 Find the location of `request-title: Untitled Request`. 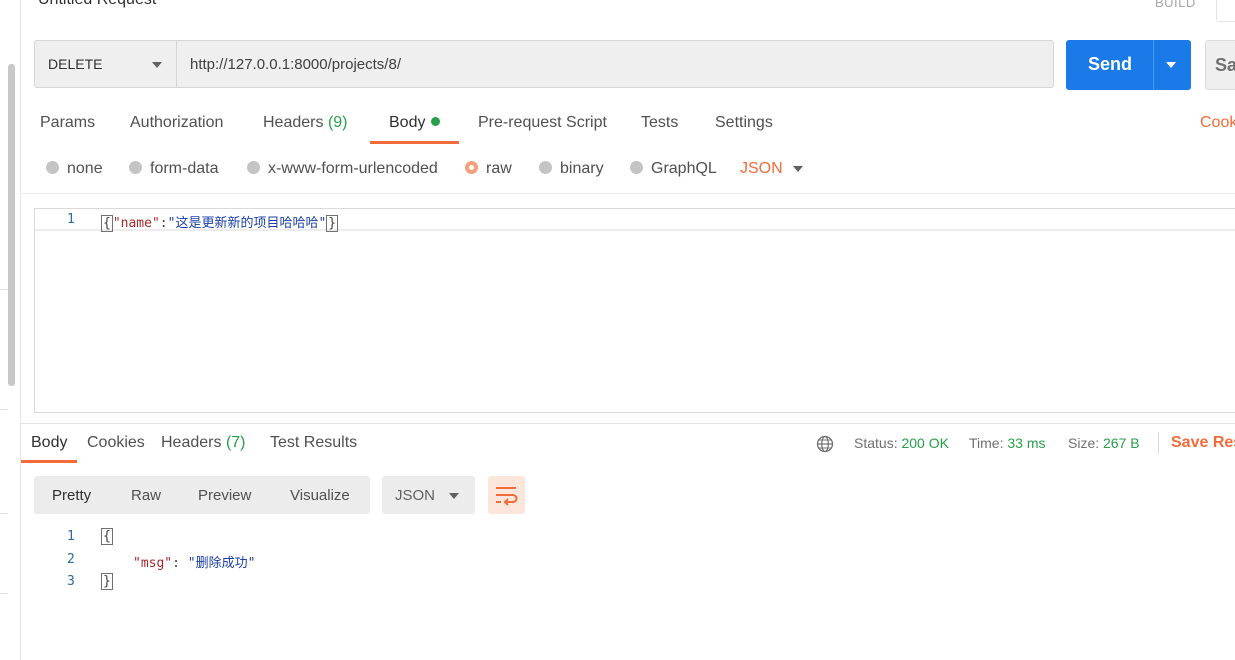

request-title: Untitled Request is located at coordinates (97, 4).